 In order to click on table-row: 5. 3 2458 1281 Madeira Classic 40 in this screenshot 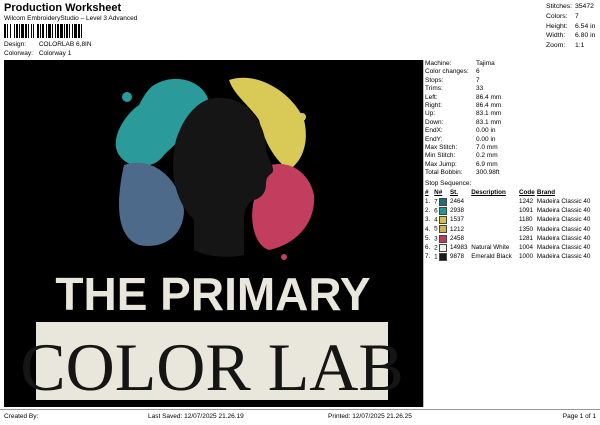, I will do `click(511, 239)`.